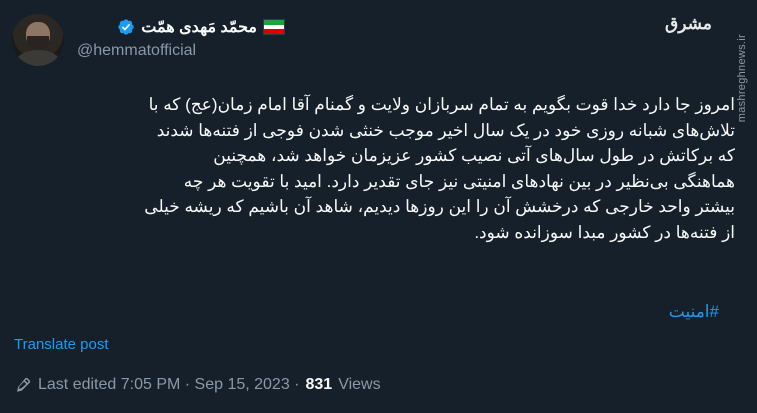 This screenshot has height=413, width=757. Describe the element at coordinates (169, 385) in the screenshot. I see `edited-timestamp: Last edited 7:05 PM · Sep 15, 2023 ·` at that location.